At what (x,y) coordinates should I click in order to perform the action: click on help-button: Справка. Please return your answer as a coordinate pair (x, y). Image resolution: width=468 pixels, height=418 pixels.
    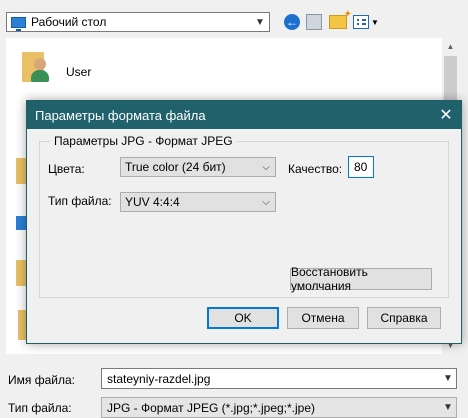
    Looking at the image, I should click on (404, 318).